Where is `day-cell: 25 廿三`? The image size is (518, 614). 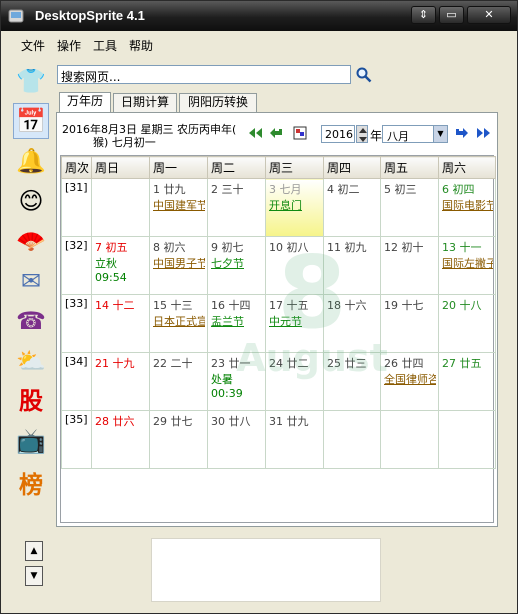
day-cell: 25 廿三 is located at coordinates (352, 381).